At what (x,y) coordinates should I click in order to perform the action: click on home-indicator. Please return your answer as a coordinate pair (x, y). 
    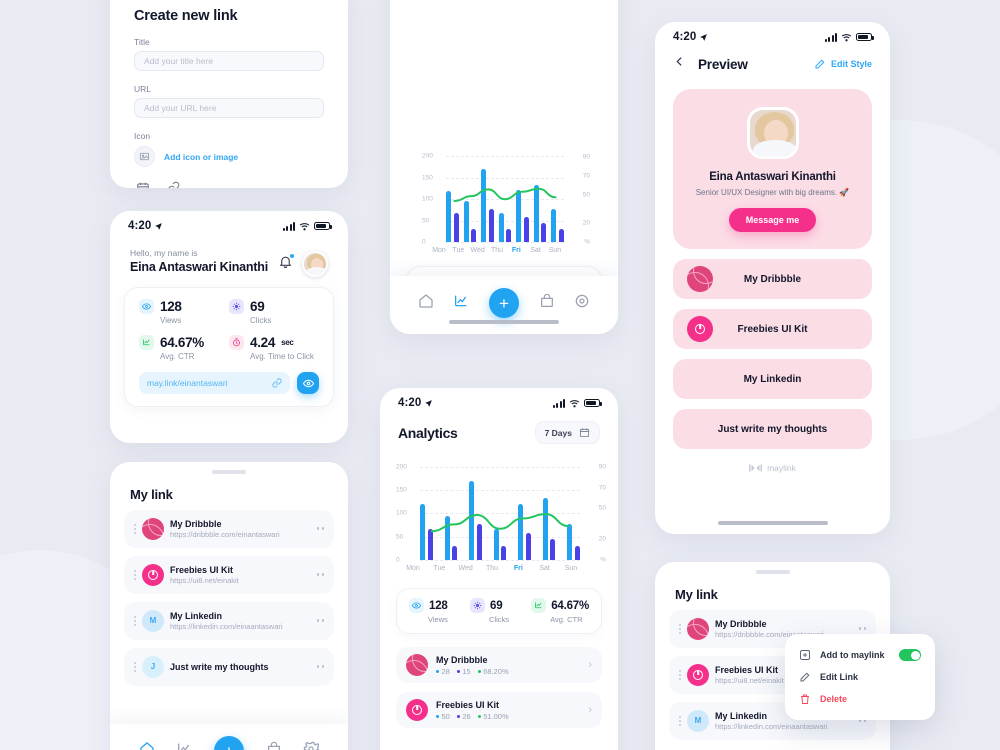
    Looking at the image, I should click on (772, 523).